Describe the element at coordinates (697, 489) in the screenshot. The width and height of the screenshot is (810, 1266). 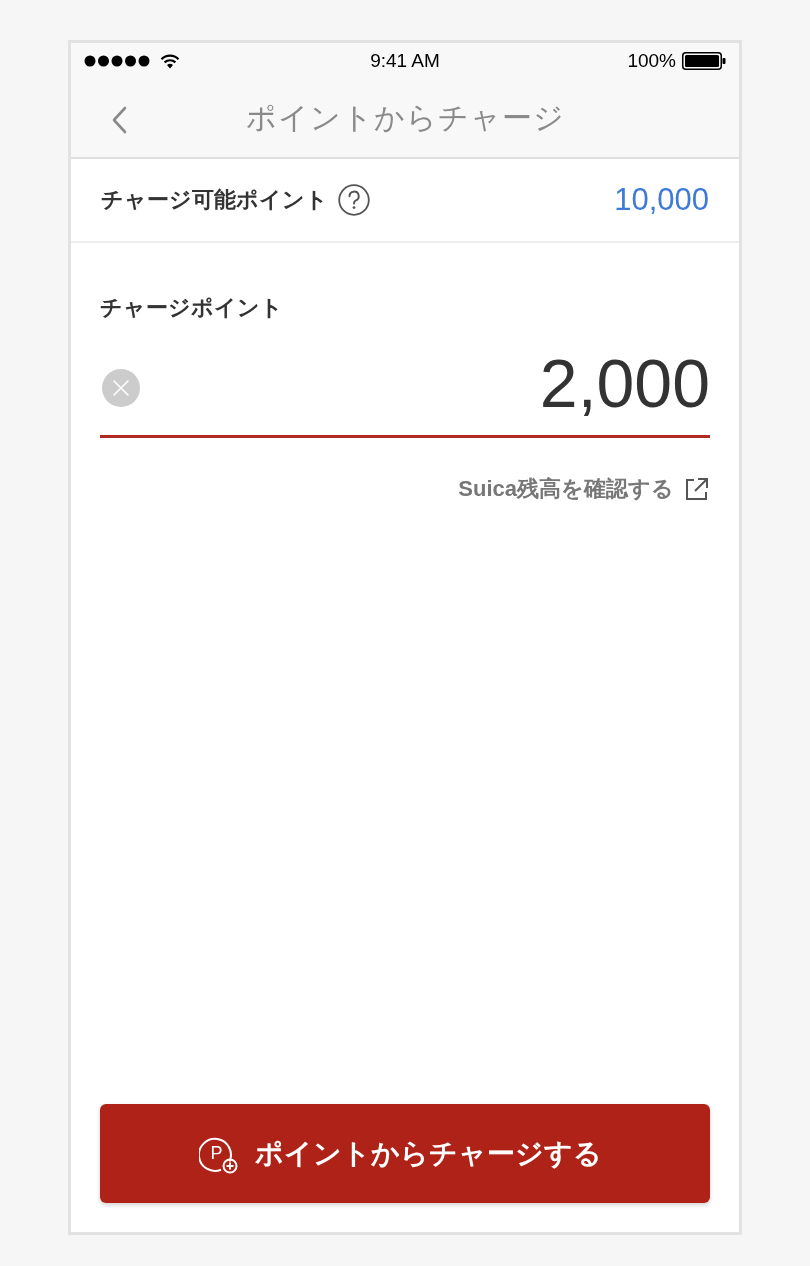
I see `external-link-icon` at that location.